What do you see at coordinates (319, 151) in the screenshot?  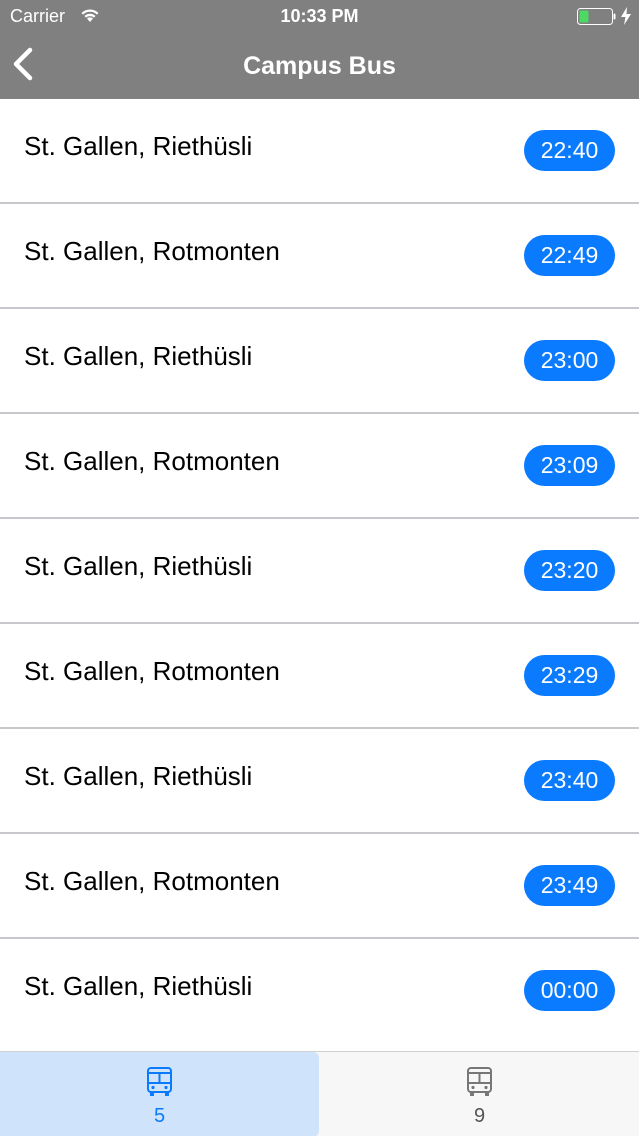 I see `list-item: St. Gallen, Riethüsli 22:40` at bounding box center [319, 151].